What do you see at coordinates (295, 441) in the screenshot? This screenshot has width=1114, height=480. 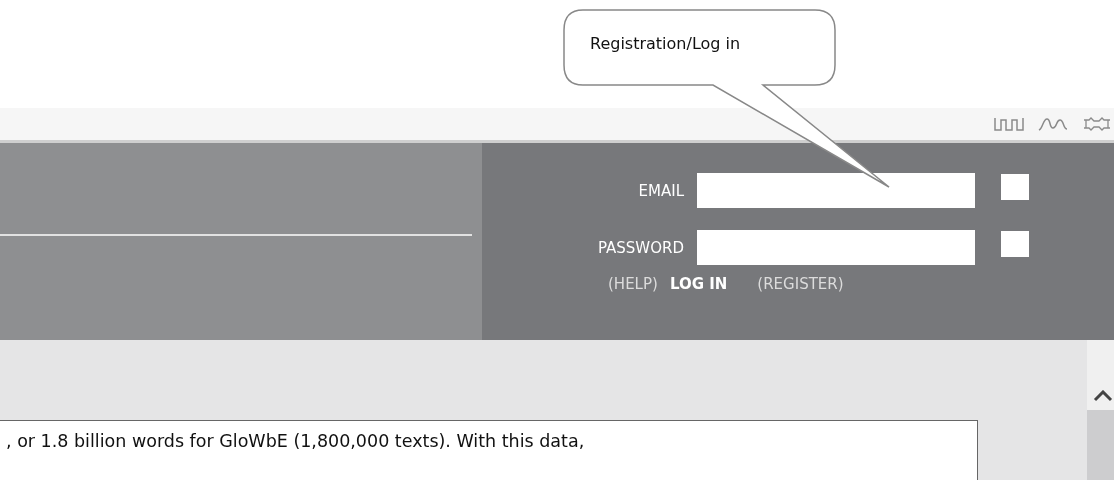 I see `body-text: , or 1.8 billion words for GloWbE (1,800,000 texts). With this data,` at bounding box center [295, 441].